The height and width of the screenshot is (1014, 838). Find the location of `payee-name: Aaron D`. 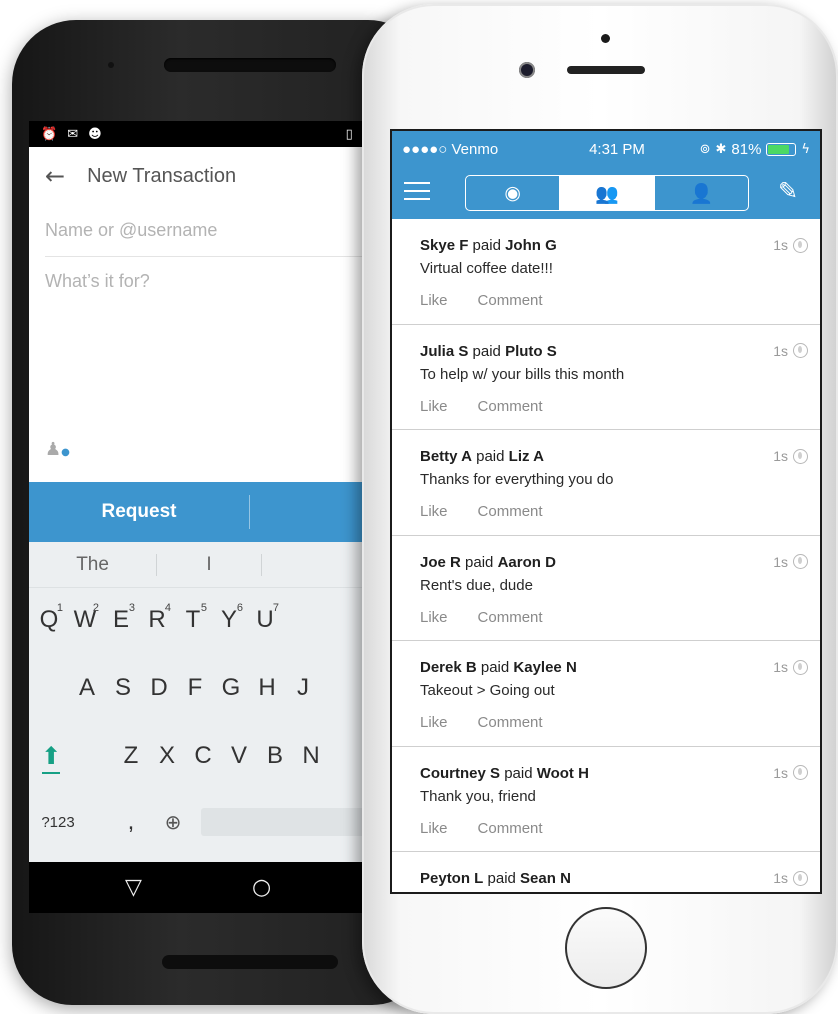

payee-name: Aaron D is located at coordinates (527, 562).